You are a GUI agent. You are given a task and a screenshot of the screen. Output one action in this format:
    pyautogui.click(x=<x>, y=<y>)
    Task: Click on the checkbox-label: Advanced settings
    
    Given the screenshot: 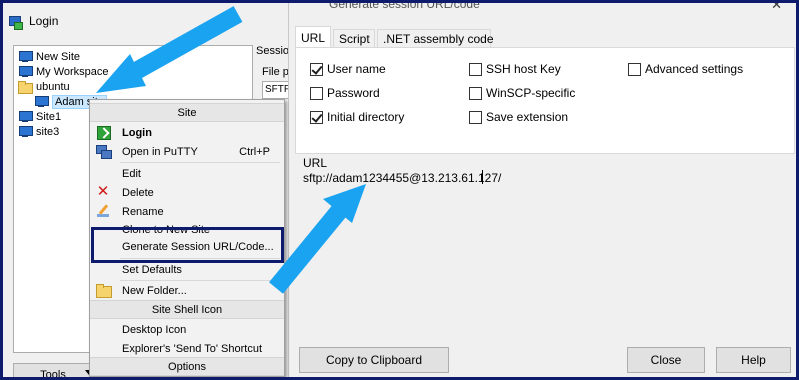 What is the action you would take?
    pyautogui.click(x=694, y=69)
    